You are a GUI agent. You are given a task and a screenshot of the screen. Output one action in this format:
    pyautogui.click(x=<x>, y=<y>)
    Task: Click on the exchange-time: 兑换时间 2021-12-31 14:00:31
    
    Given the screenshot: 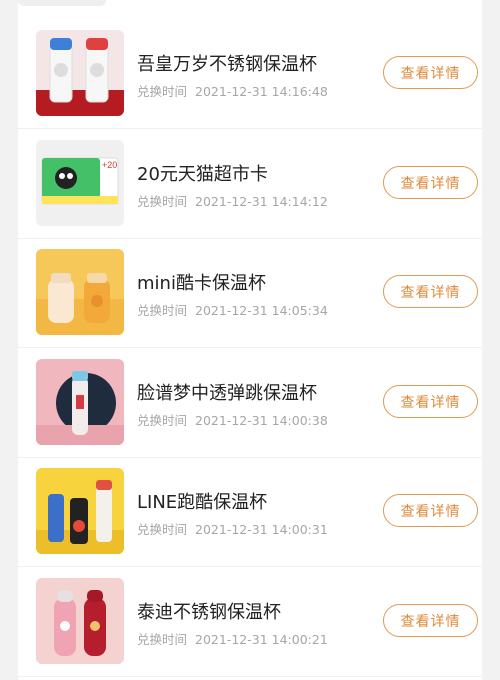 What is the action you would take?
    pyautogui.click(x=232, y=529)
    